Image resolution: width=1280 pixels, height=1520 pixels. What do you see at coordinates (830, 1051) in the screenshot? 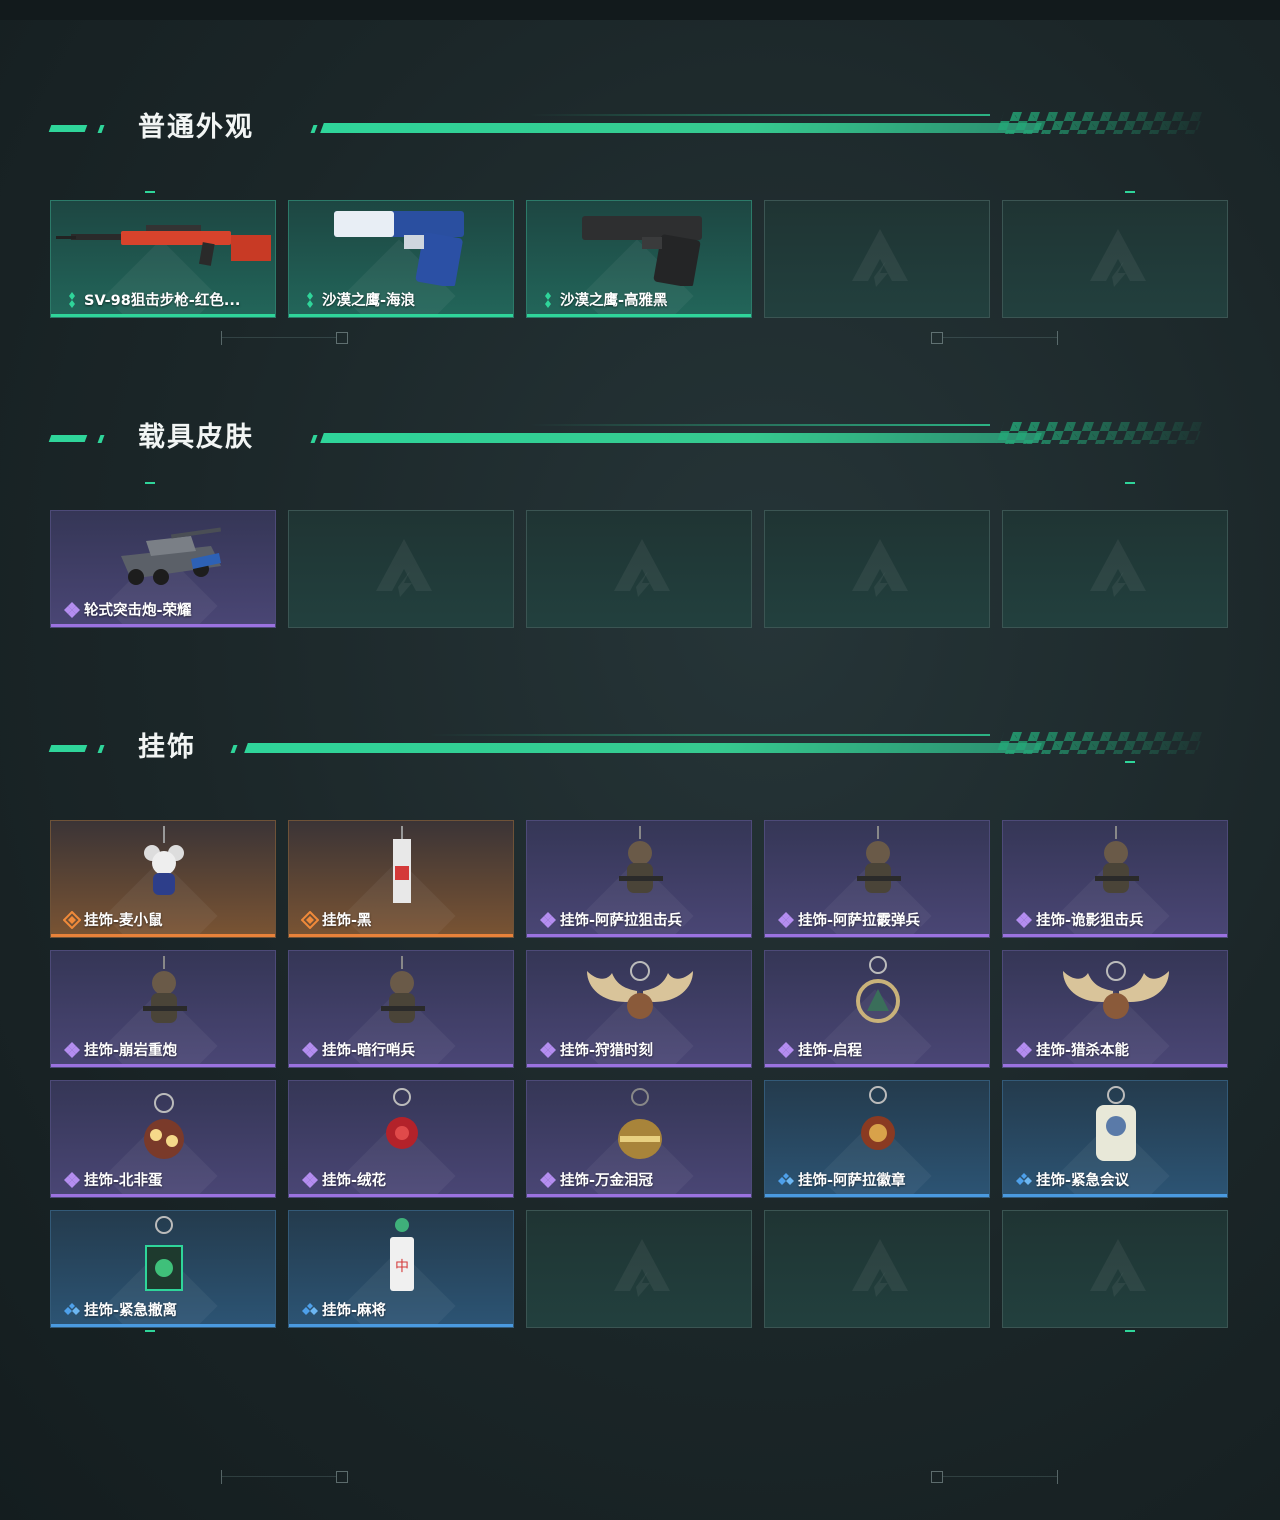
I see `item-label: 挂饰-启程` at bounding box center [830, 1051].